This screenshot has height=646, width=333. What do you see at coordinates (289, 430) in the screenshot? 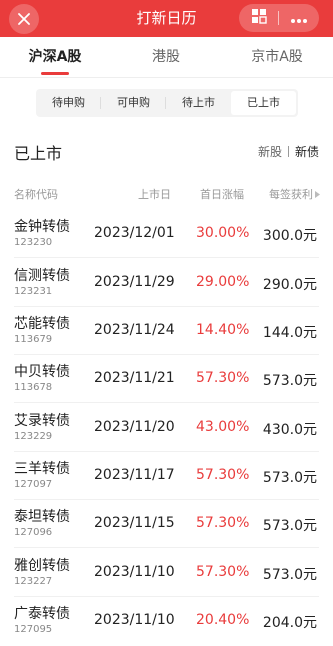
I see `profit-per-lot: 430.0元` at bounding box center [289, 430].